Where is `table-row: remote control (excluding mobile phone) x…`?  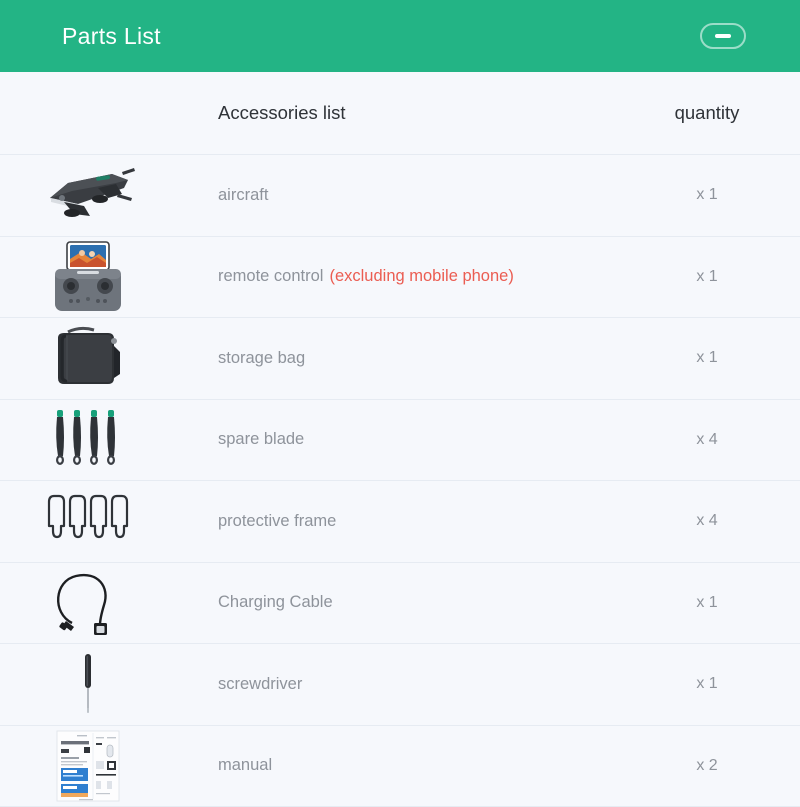 table-row: remote control (excluding mobile phone) x… is located at coordinates (400, 278).